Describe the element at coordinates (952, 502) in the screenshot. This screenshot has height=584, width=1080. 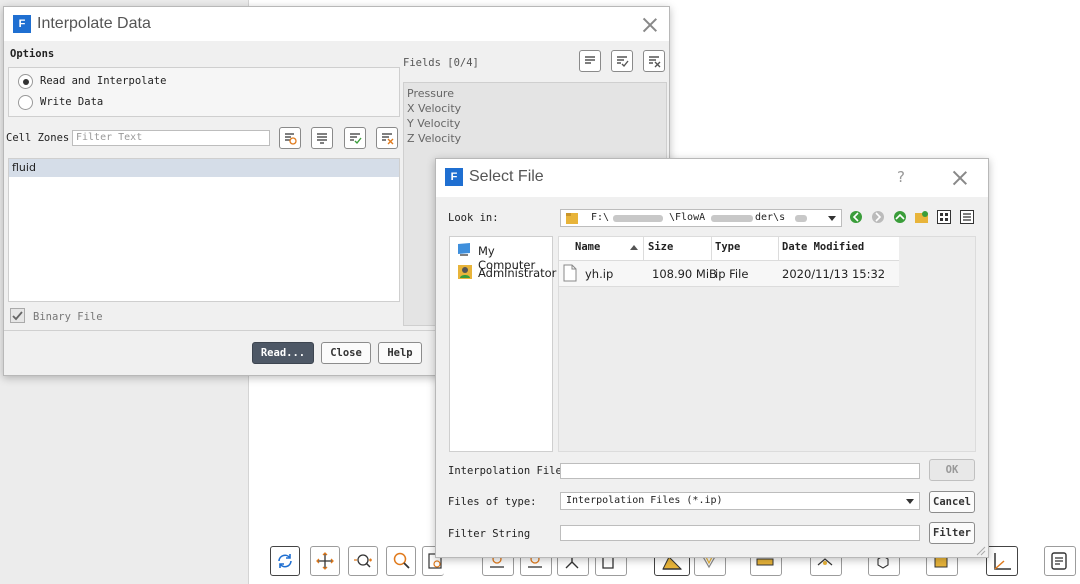
I see `cancel-button: Cancel` at that location.